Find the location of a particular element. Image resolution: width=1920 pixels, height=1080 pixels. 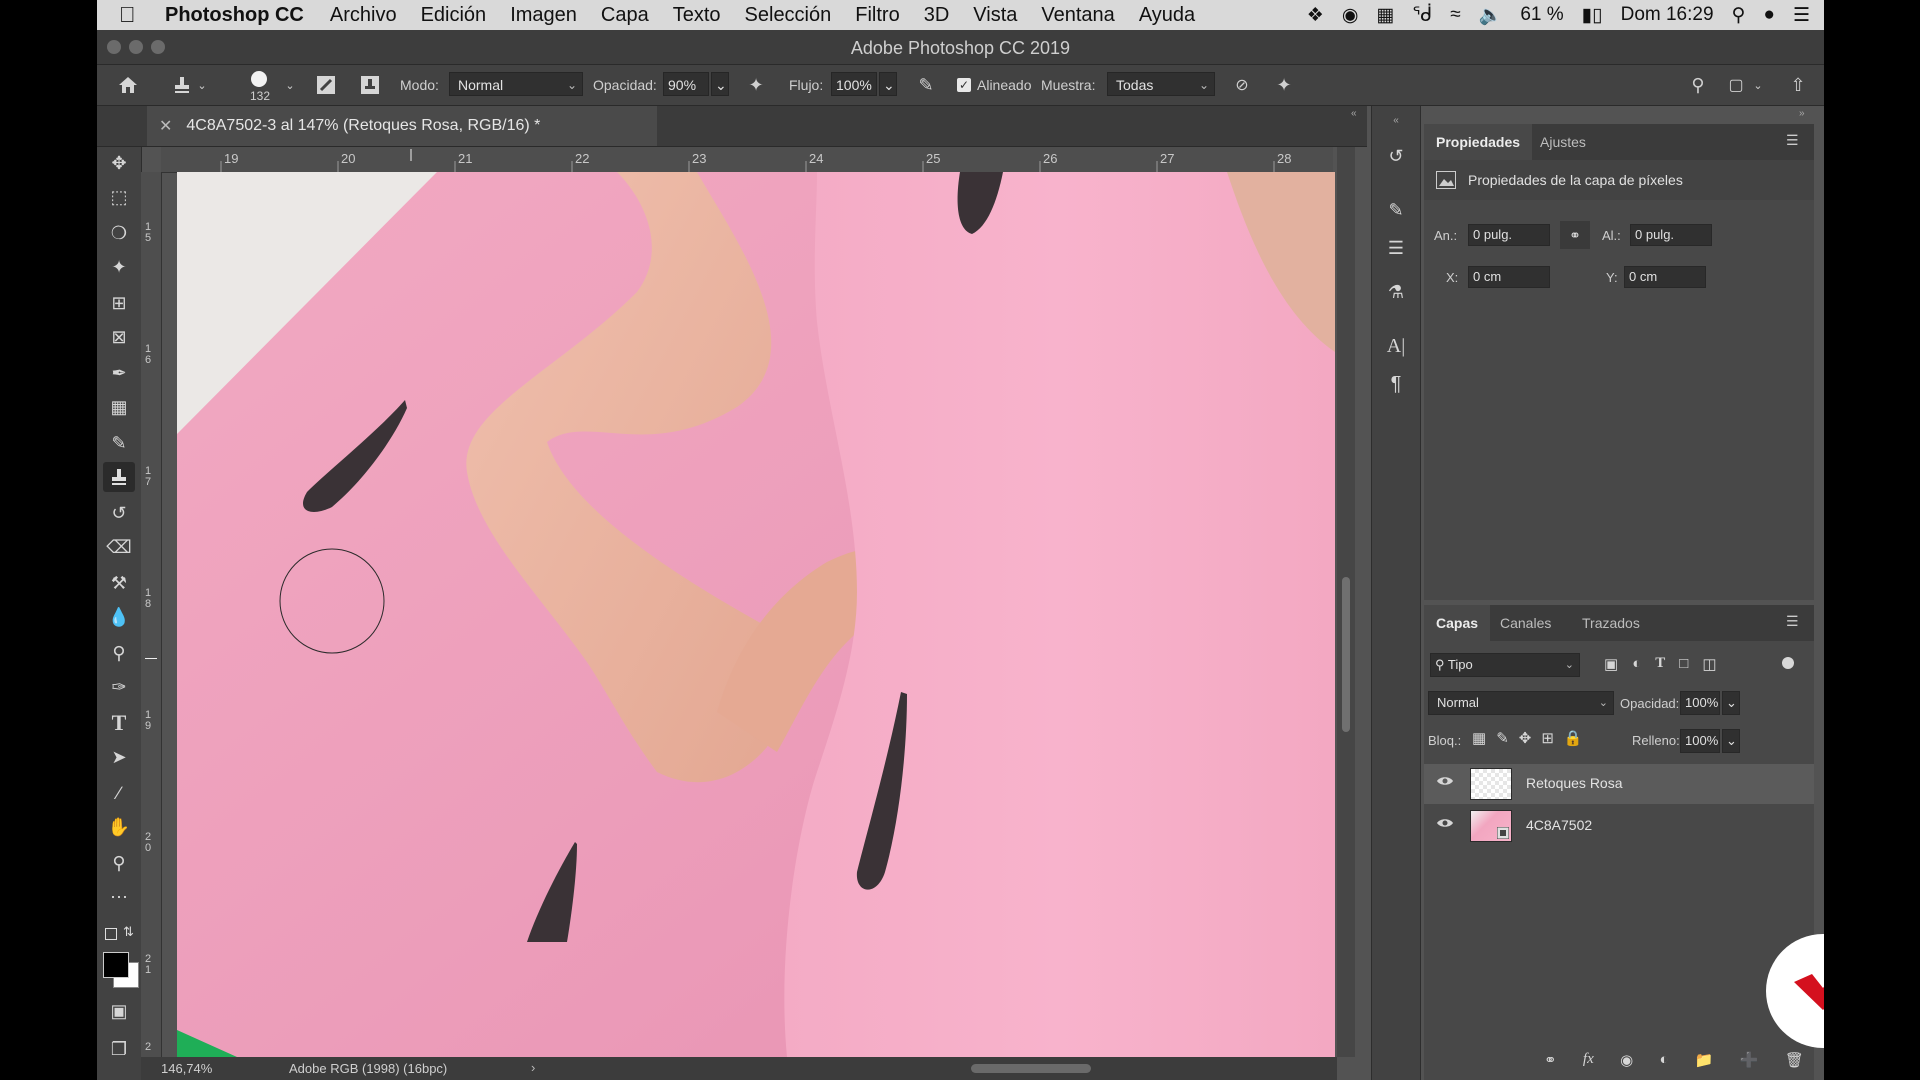

pressure-opacity-icon: ✦ is located at coordinates (756, 85).